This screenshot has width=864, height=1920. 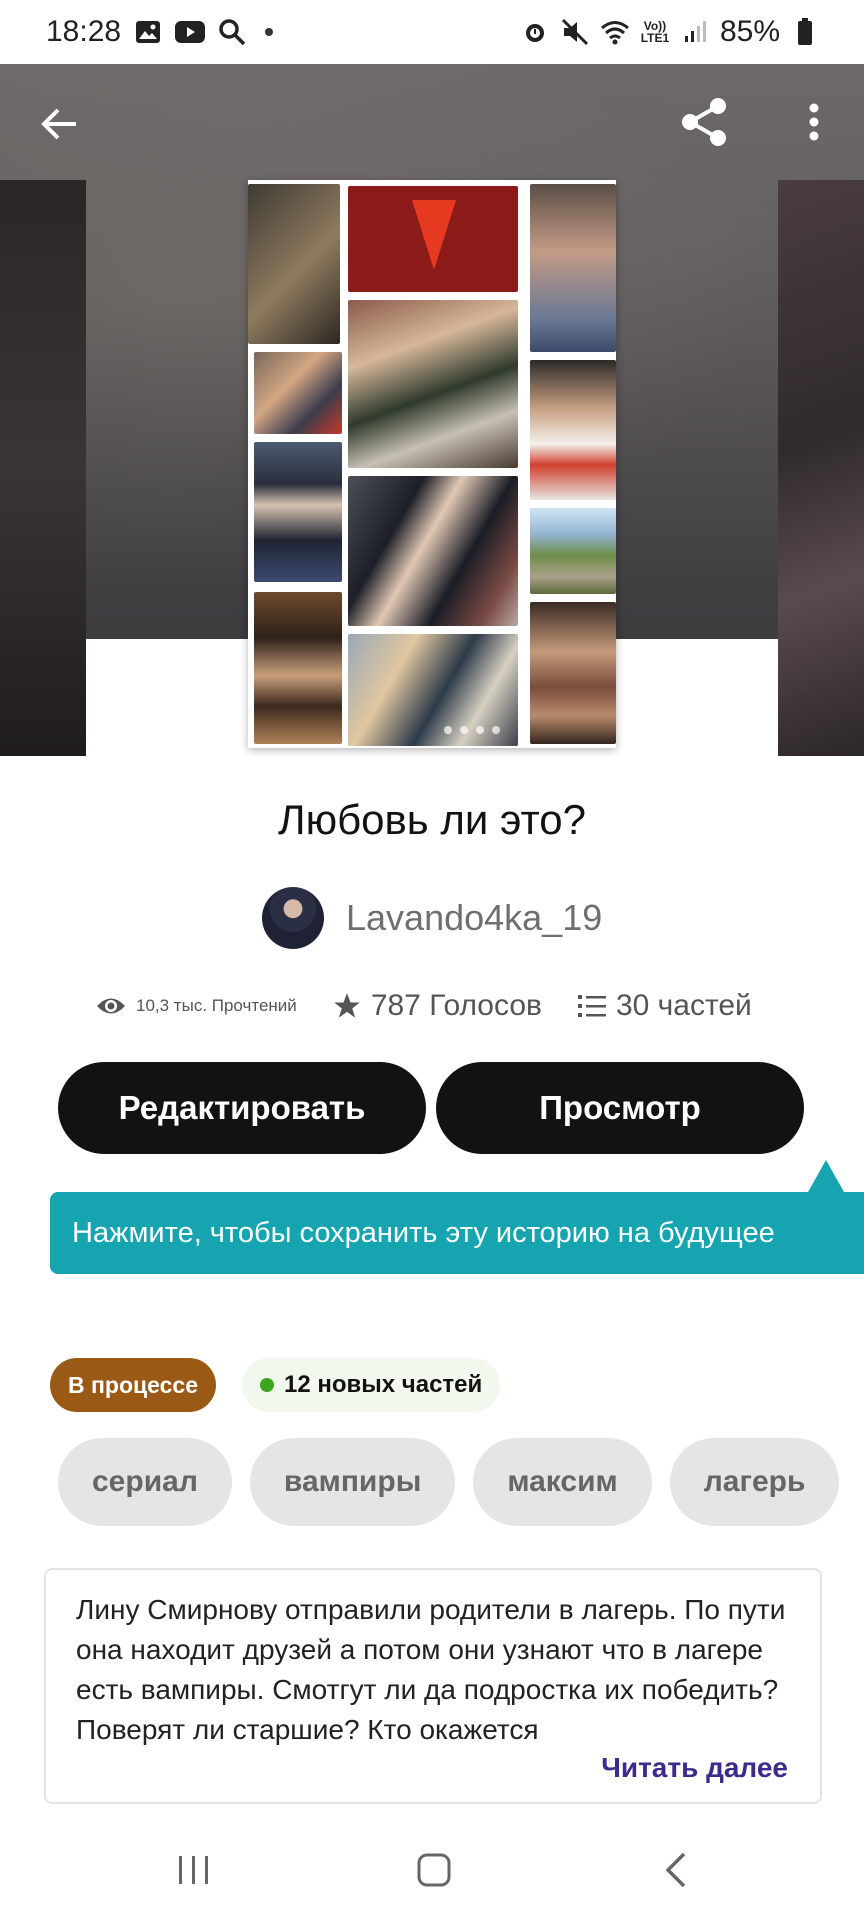 I want to click on share-icon, so click(x=704, y=122).